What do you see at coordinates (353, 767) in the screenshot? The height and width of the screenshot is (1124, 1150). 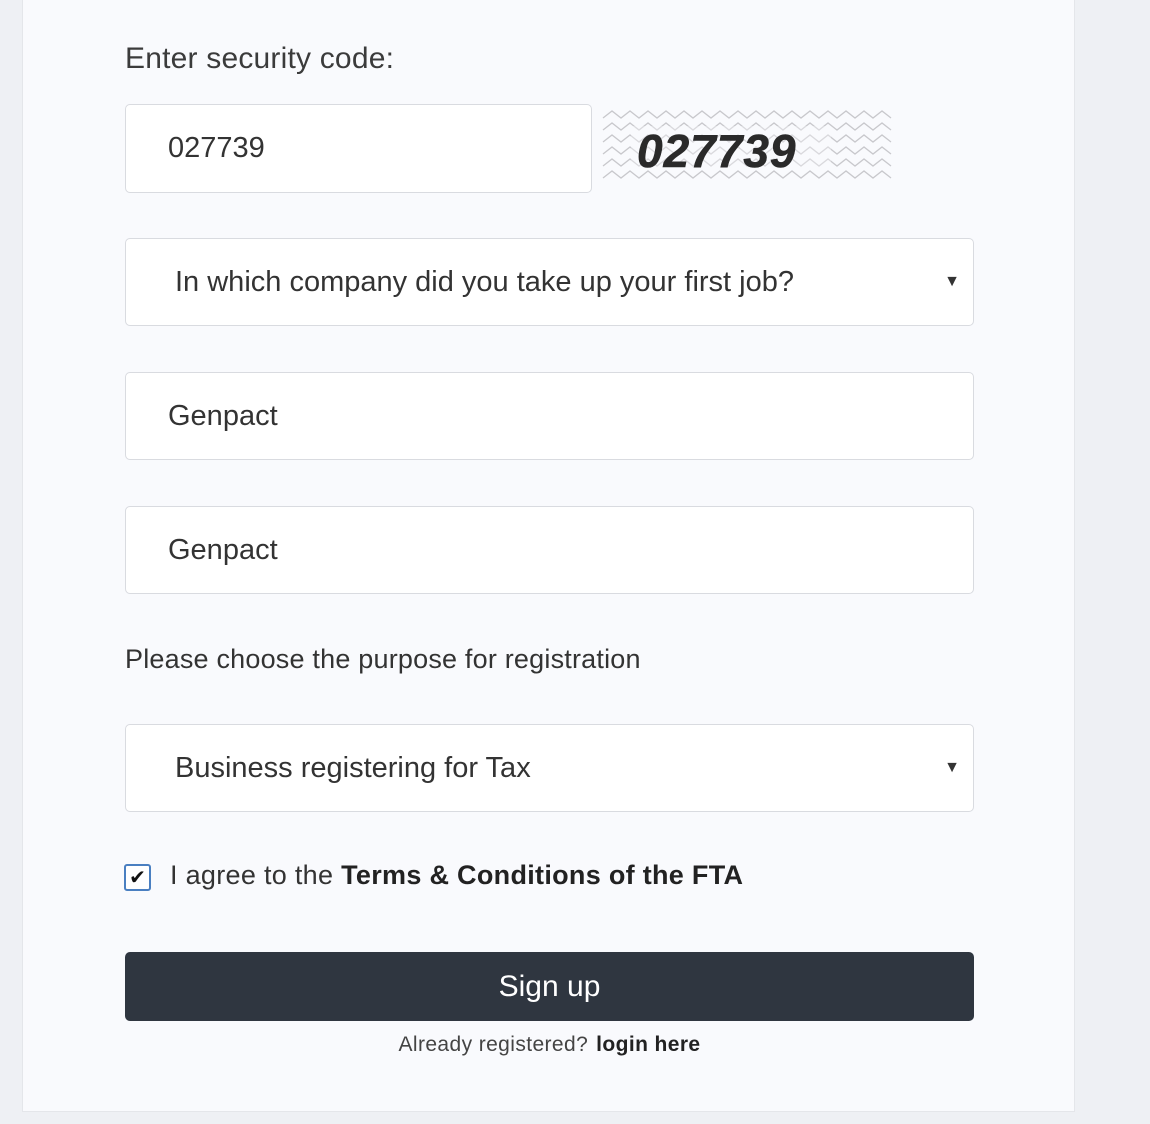 I see `purpose-value: Business registering for Tax` at bounding box center [353, 767].